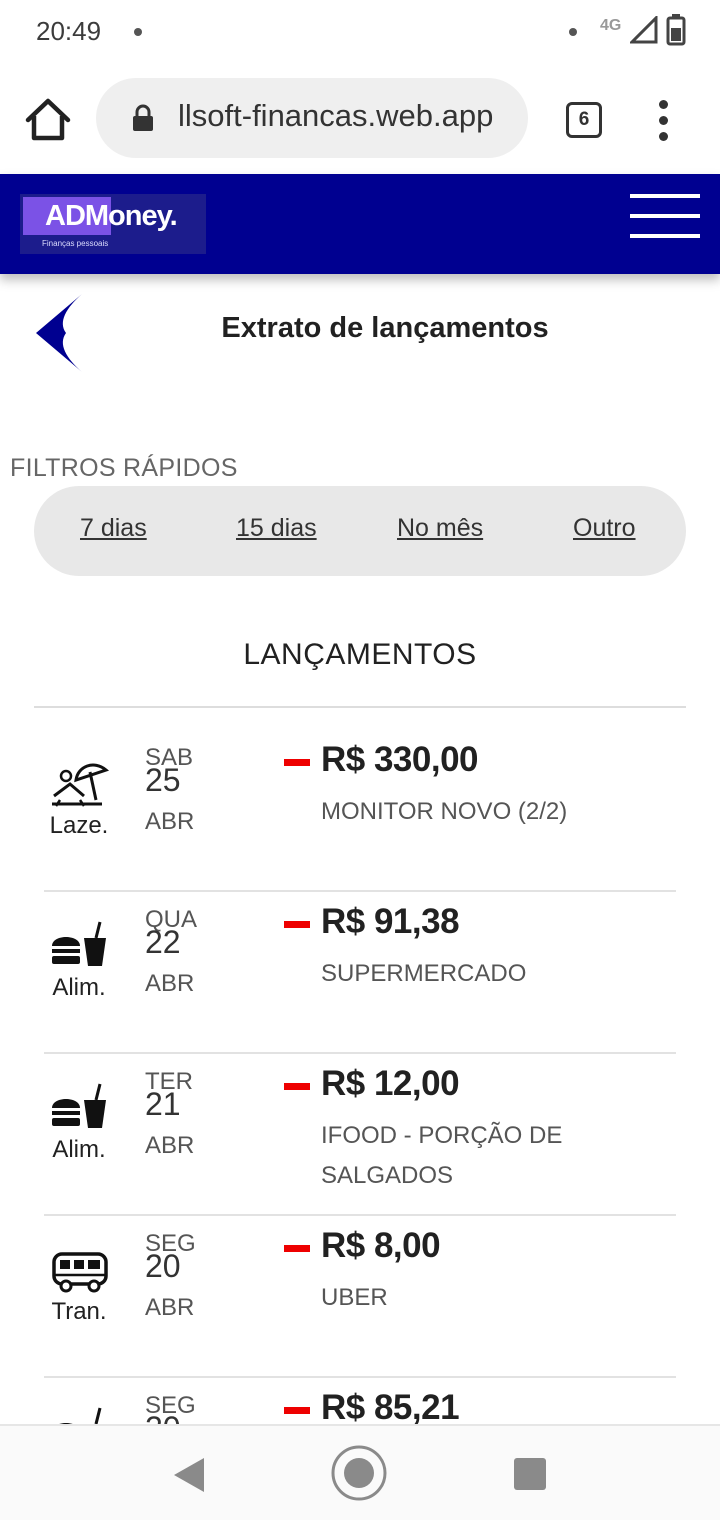  I want to click on entry-description: SUPERMERCADO, so click(424, 973).